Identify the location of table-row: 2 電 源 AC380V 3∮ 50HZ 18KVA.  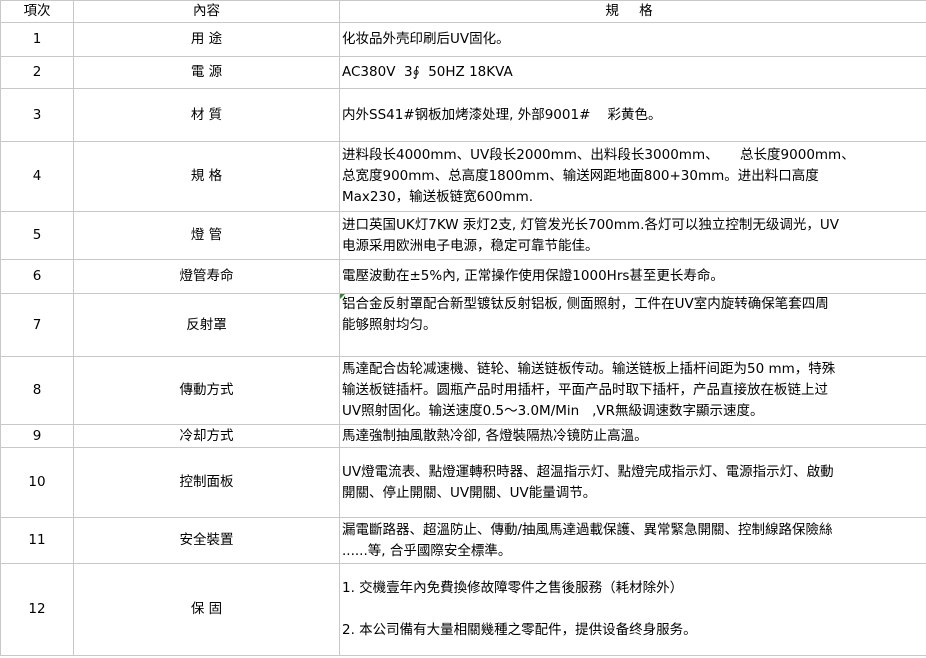
(463, 72).